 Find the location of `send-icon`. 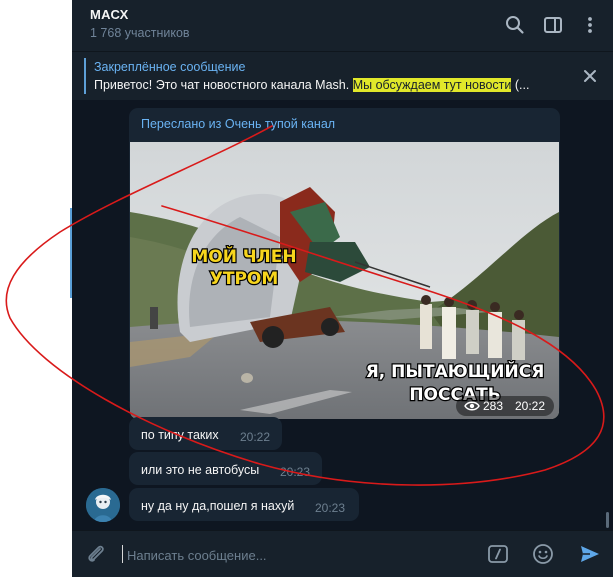

send-icon is located at coordinates (590, 554).